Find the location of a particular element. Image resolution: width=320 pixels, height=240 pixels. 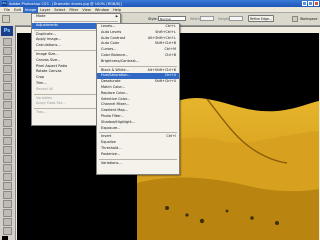

menu-view: View is located at coordinates (86, 10).